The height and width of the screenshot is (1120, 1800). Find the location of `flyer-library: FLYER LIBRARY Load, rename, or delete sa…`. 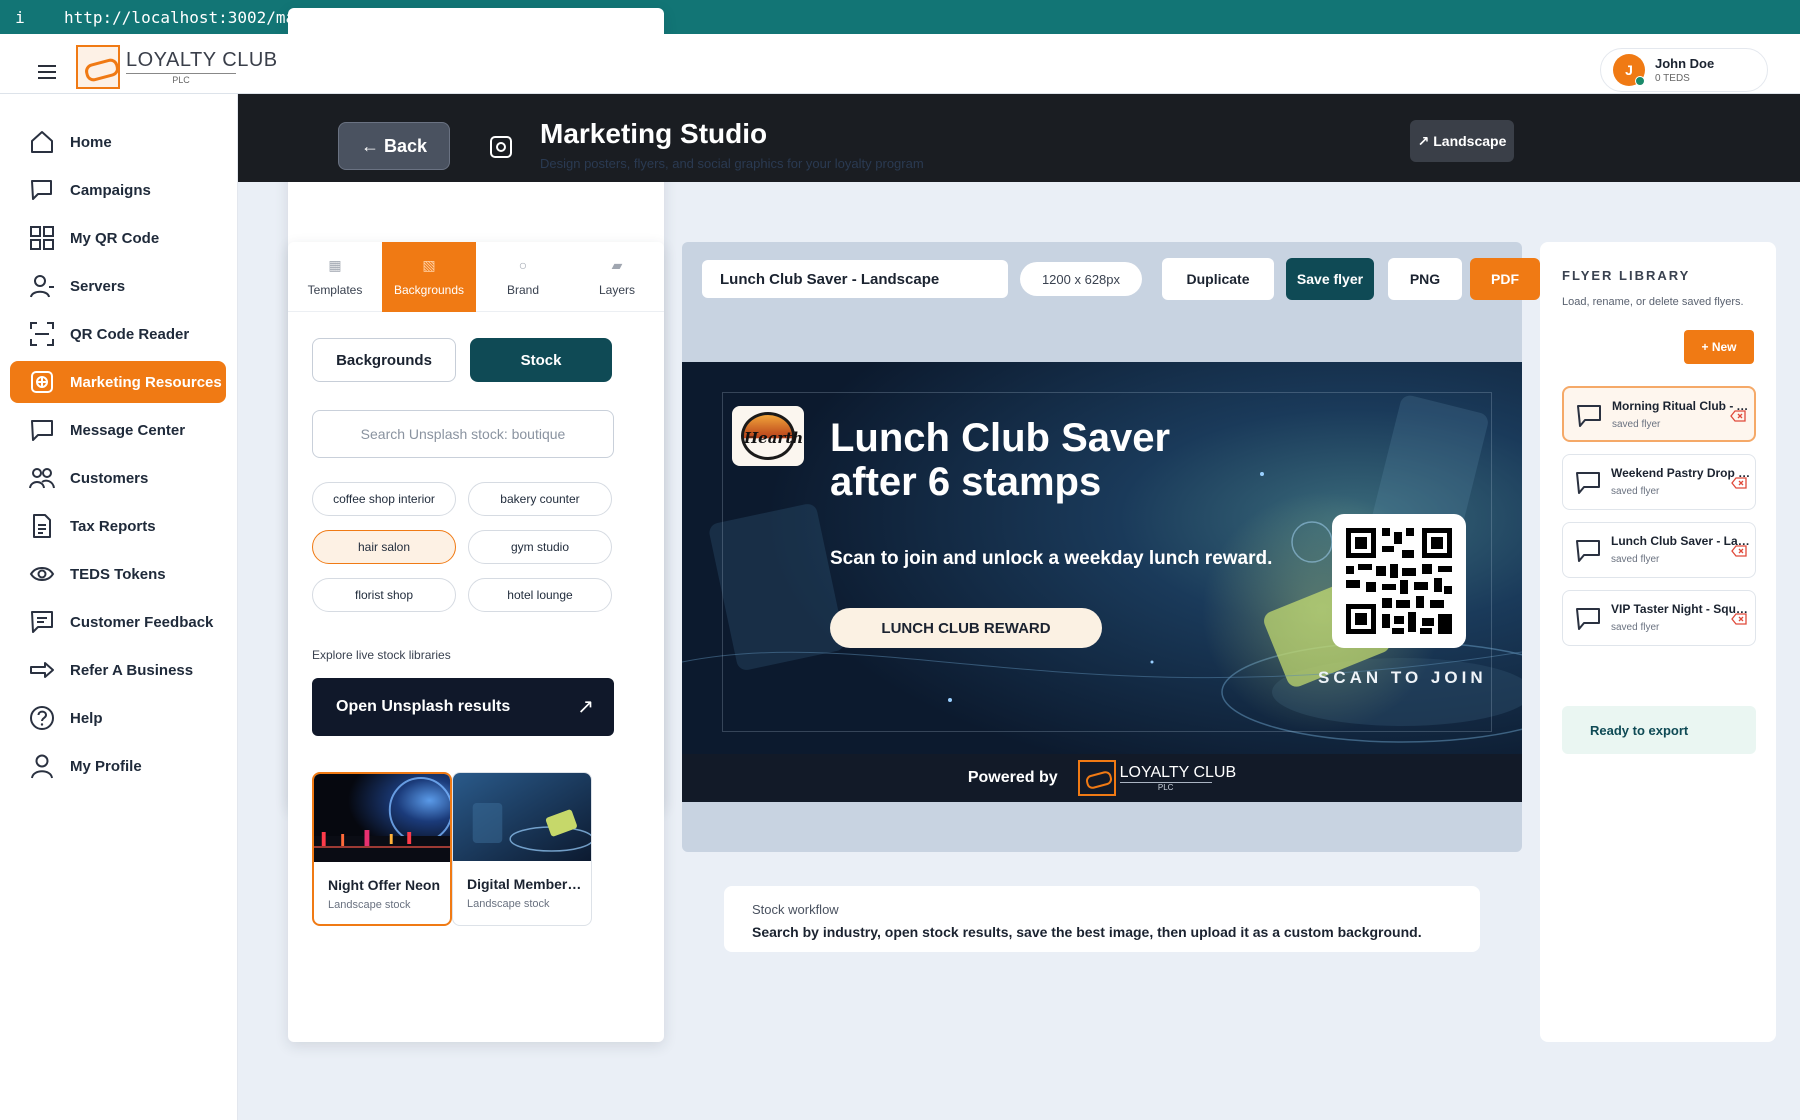

flyer-library: FLYER LIBRARY Load, rename, or delete sa… is located at coordinates (1658, 642).